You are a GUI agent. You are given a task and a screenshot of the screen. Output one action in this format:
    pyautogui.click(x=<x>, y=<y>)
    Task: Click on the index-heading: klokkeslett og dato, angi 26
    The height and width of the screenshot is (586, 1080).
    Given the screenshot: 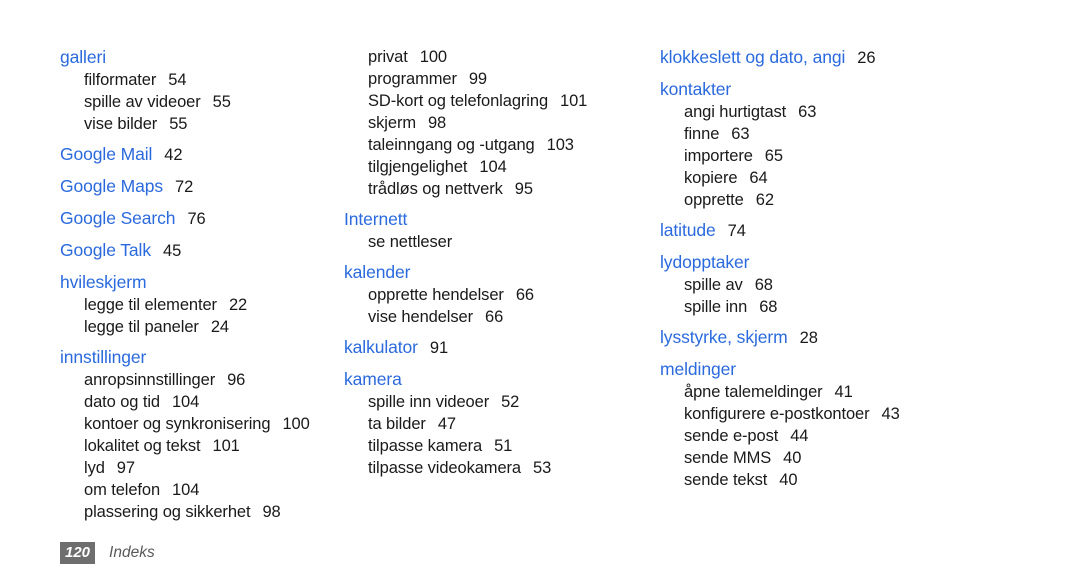 What is the action you would take?
    pyautogui.click(x=870, y=58)
    